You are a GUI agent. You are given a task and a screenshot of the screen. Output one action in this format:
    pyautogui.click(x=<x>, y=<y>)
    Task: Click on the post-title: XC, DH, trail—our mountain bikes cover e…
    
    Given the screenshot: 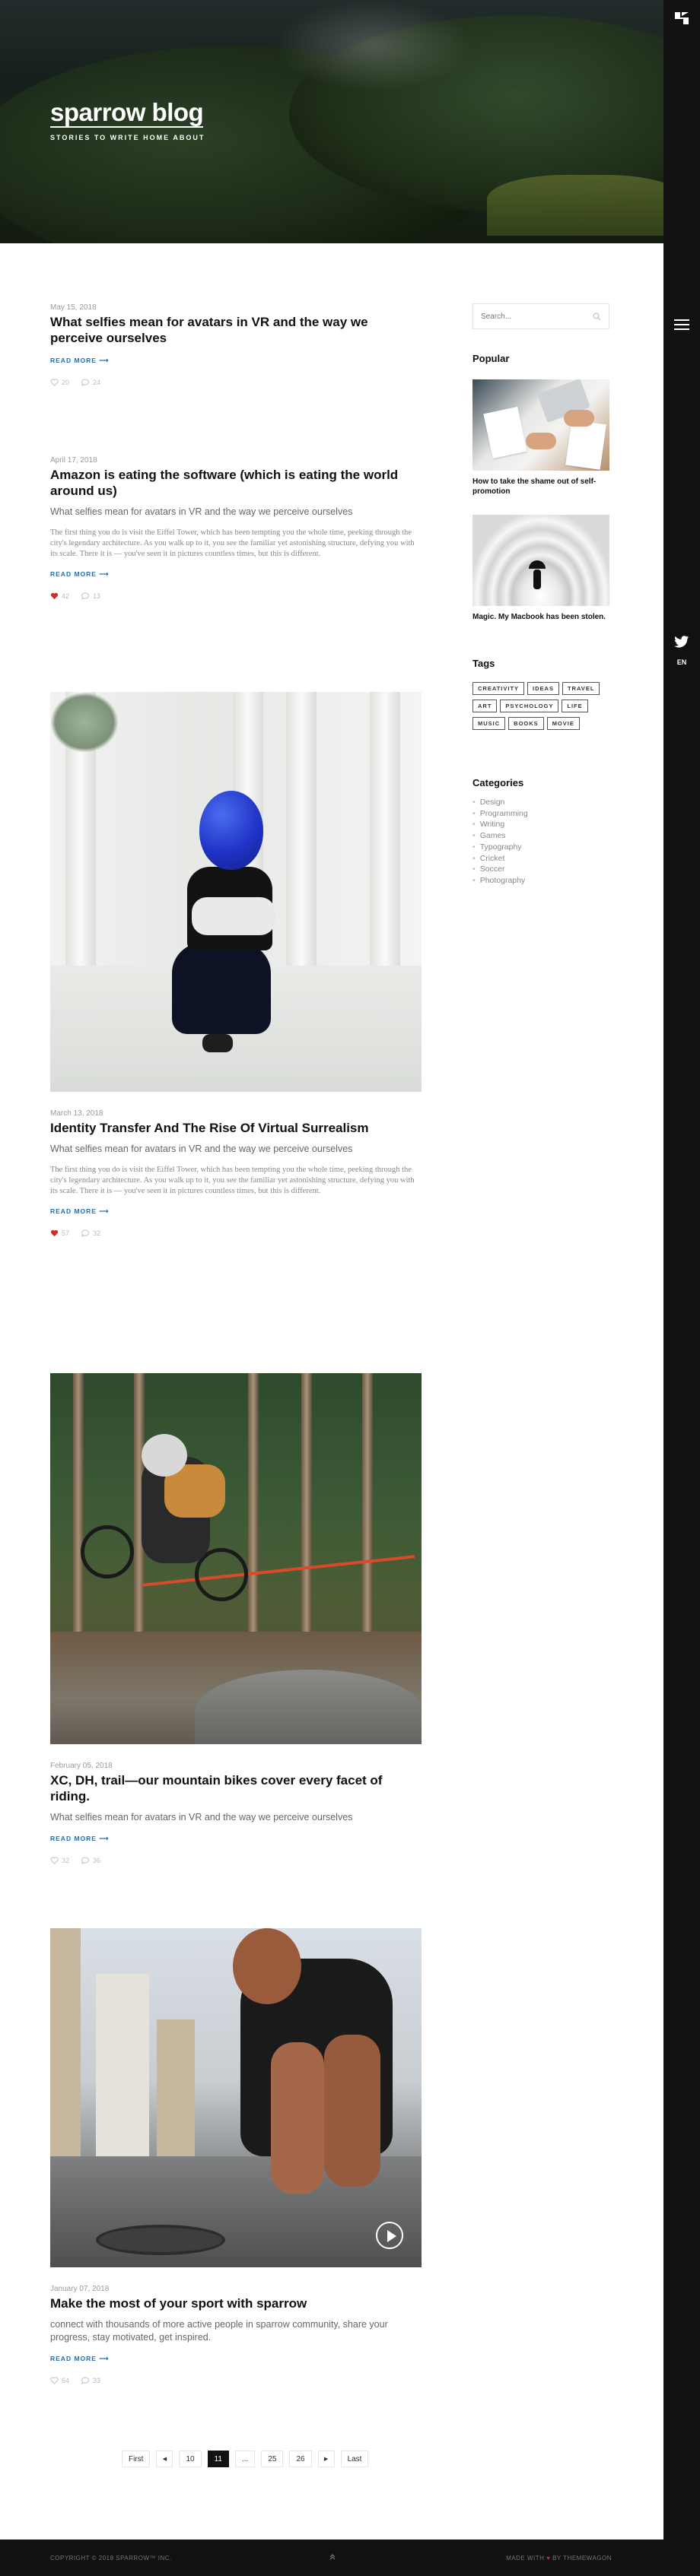 What is the action you would take?
    pyautogui.click(x=236, y=1788)
    